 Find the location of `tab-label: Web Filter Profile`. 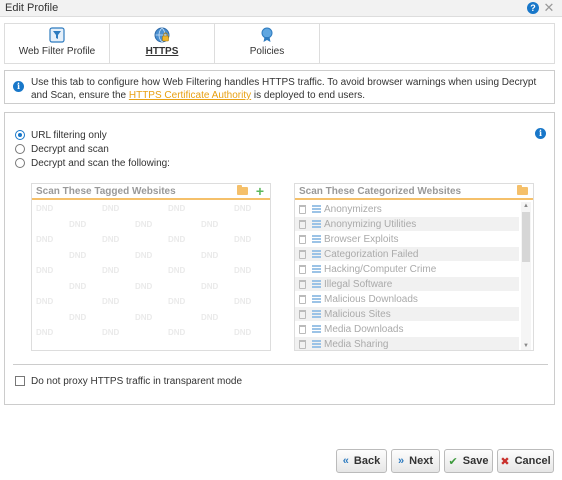

tab-label: Web Filter Profile is located at coordinates (57, 51).